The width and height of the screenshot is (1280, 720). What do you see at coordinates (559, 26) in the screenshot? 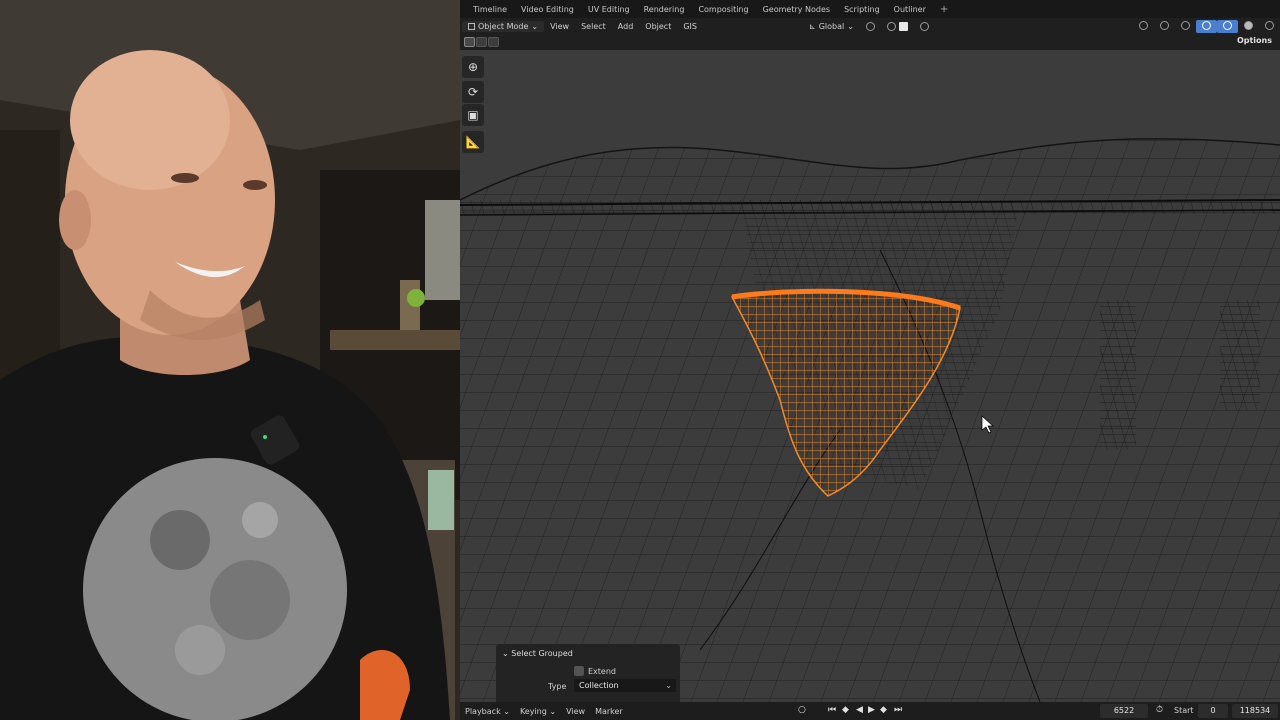
I see `menu-view: View` at bounding box center [559, 26].